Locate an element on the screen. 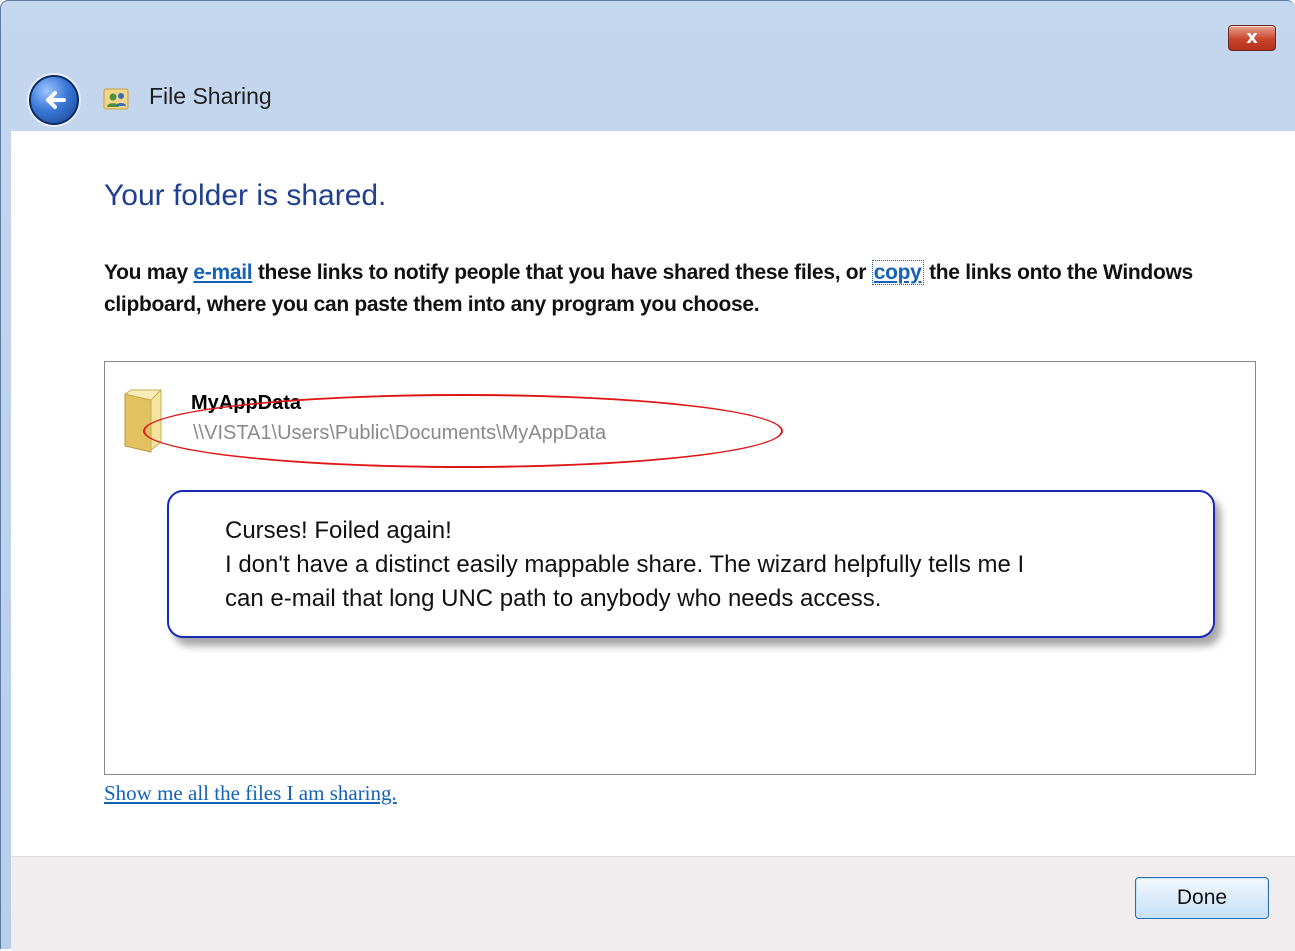 The width and height of the screenshot is (1295, 951). shared-item-name: MyAppData is located at coordinates (246, 403).